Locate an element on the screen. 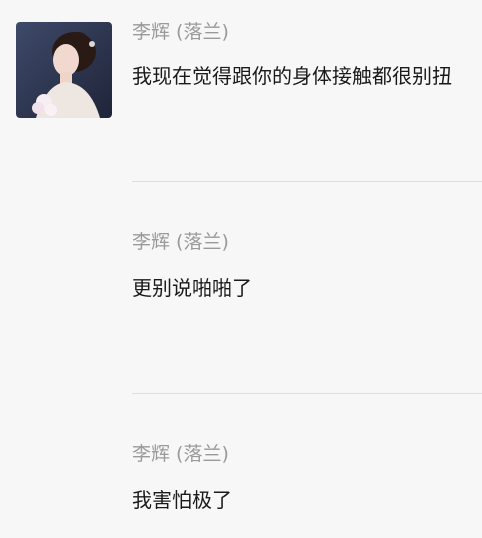 This screenshot has width=482, height=538. message-text: 我现在觉得跟你的身体接触都很别扭 is located at coordinates (292, 76).